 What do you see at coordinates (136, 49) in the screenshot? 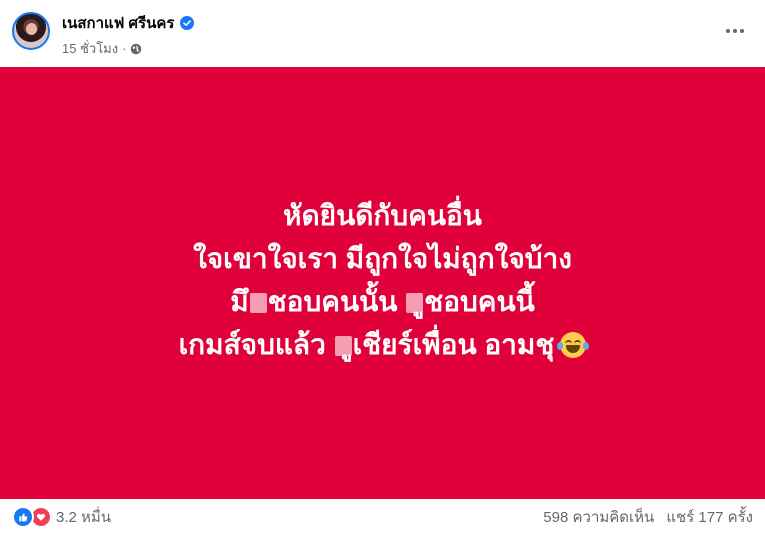
I see `globe-icon` at bounding box center [136, 49].